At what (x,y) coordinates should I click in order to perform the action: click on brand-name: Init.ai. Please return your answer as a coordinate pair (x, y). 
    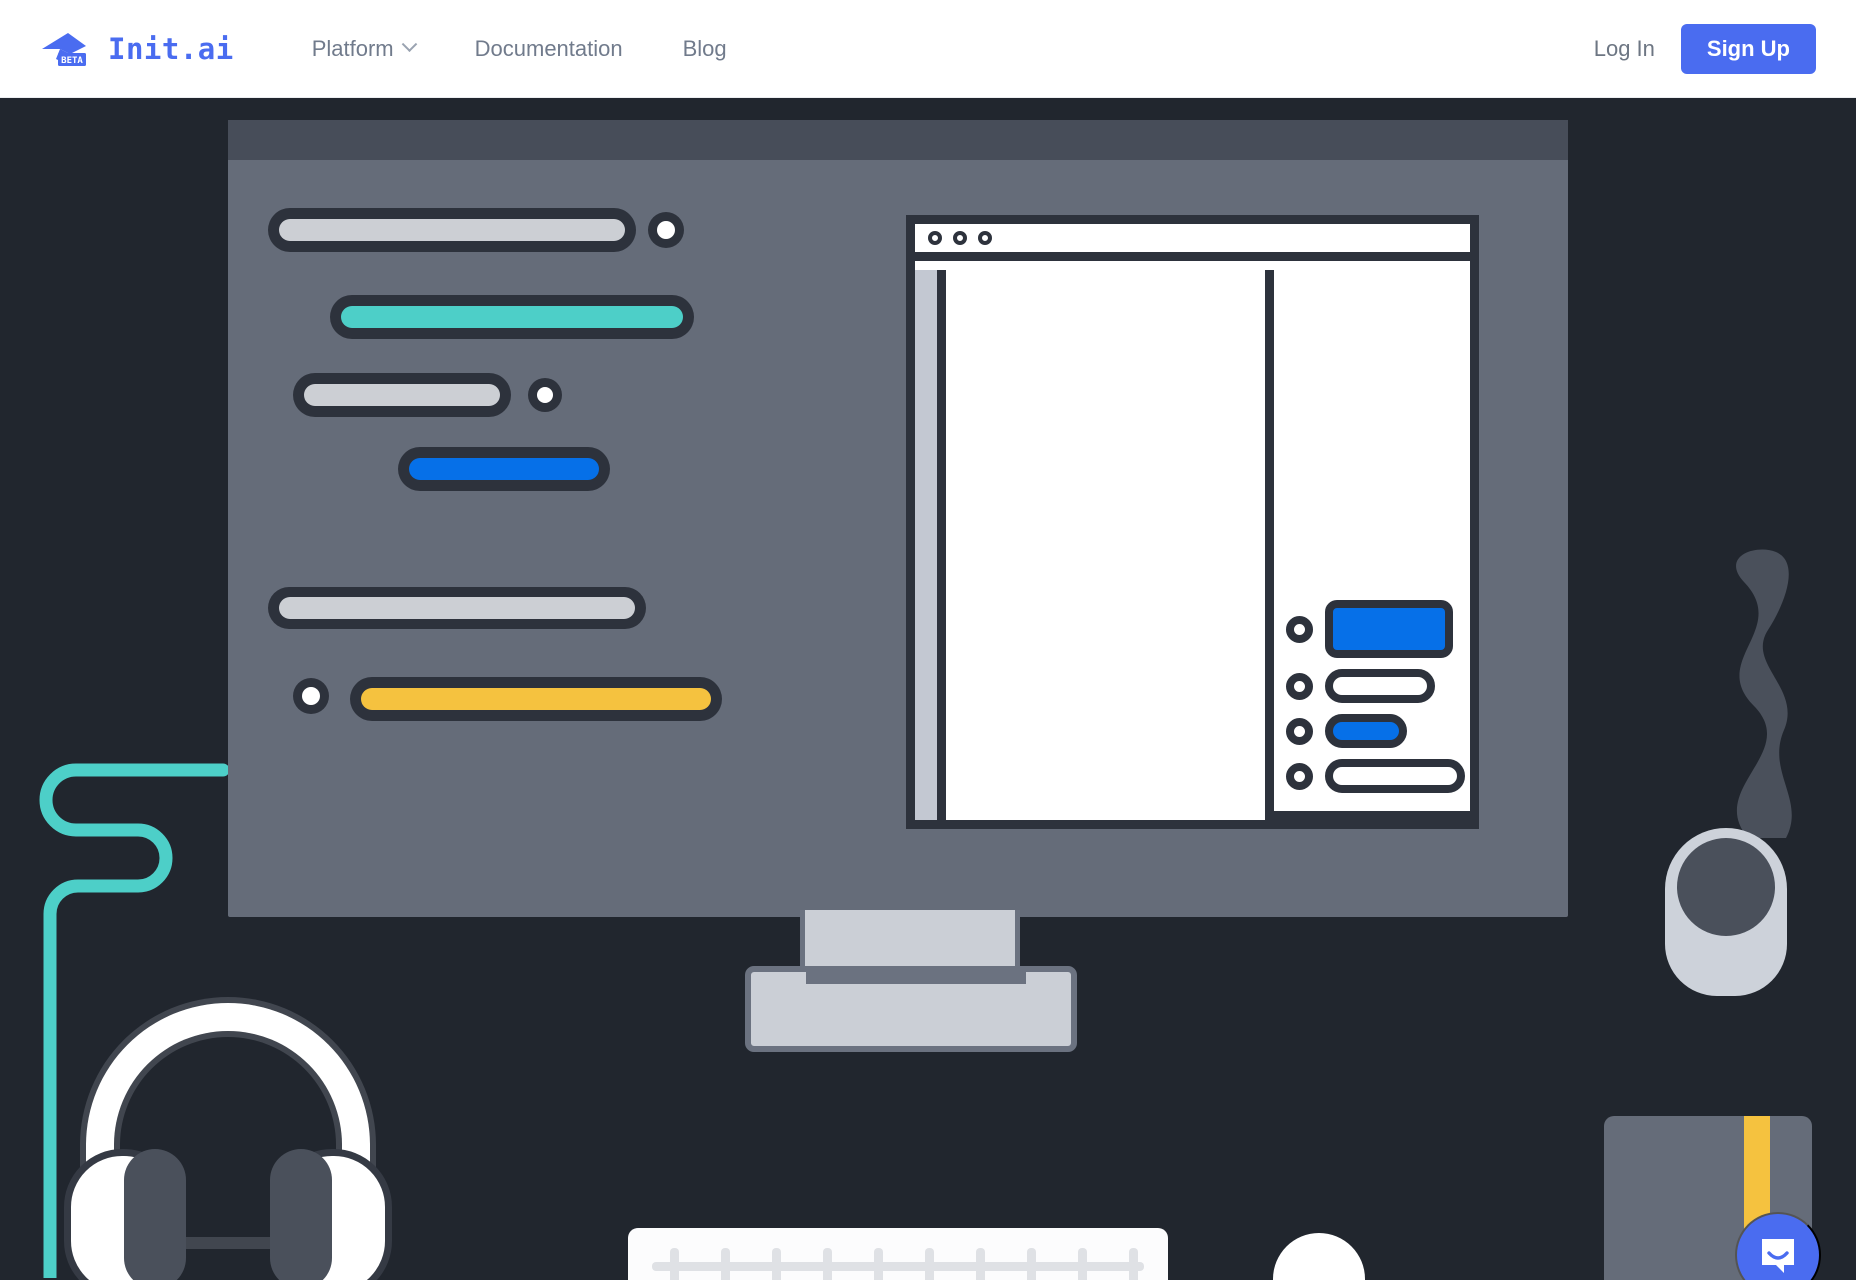
    Looking at the image, I should click on (171, 48).